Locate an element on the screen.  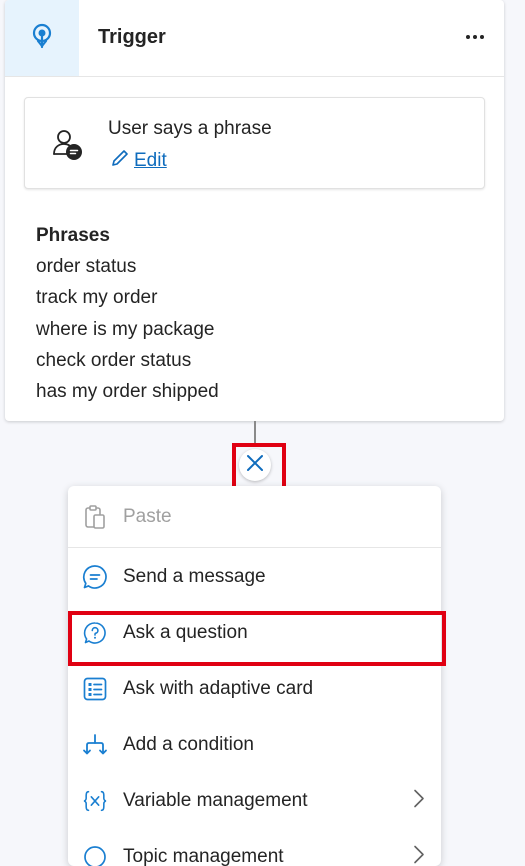
edit-label: Edit is located at coordinates (150, 161).